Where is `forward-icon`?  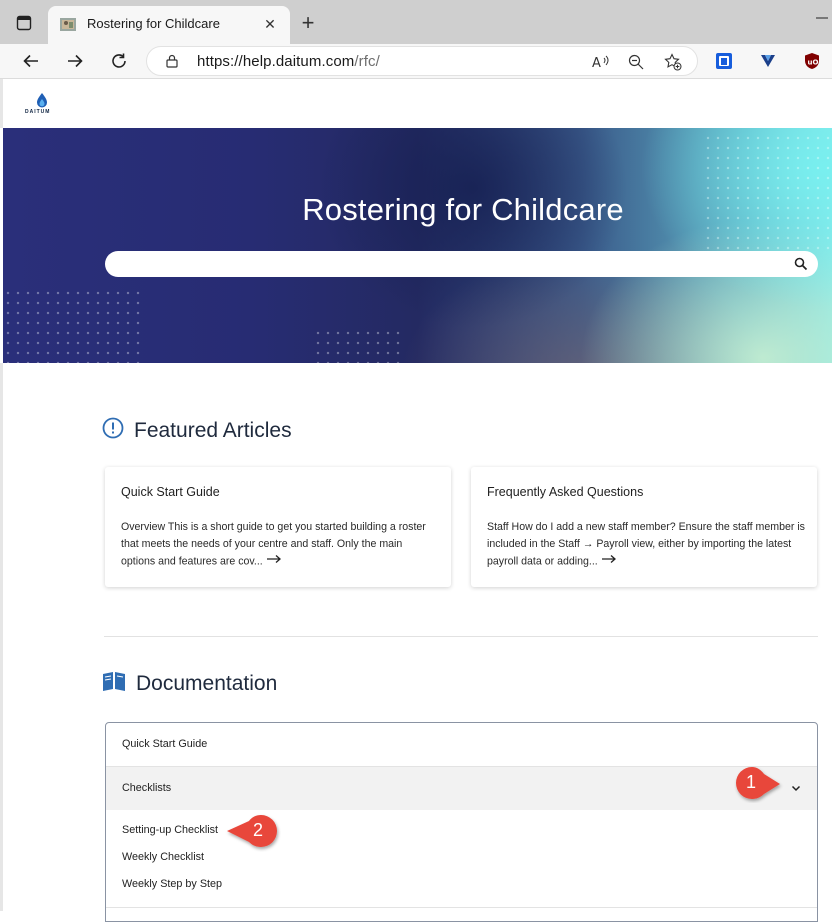
forward-icon is located at coordinates (75, 61).